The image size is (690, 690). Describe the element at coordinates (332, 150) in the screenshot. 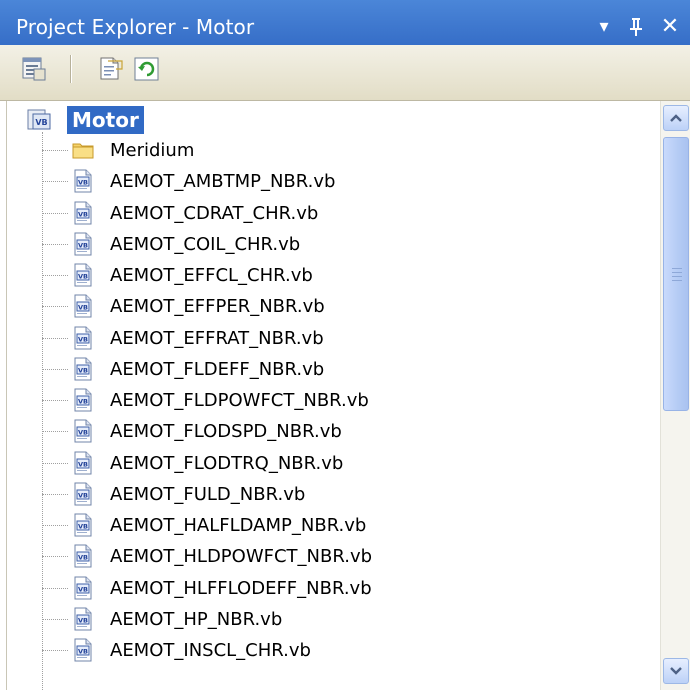

I see `tree-folder-item: Meridium` at that location.